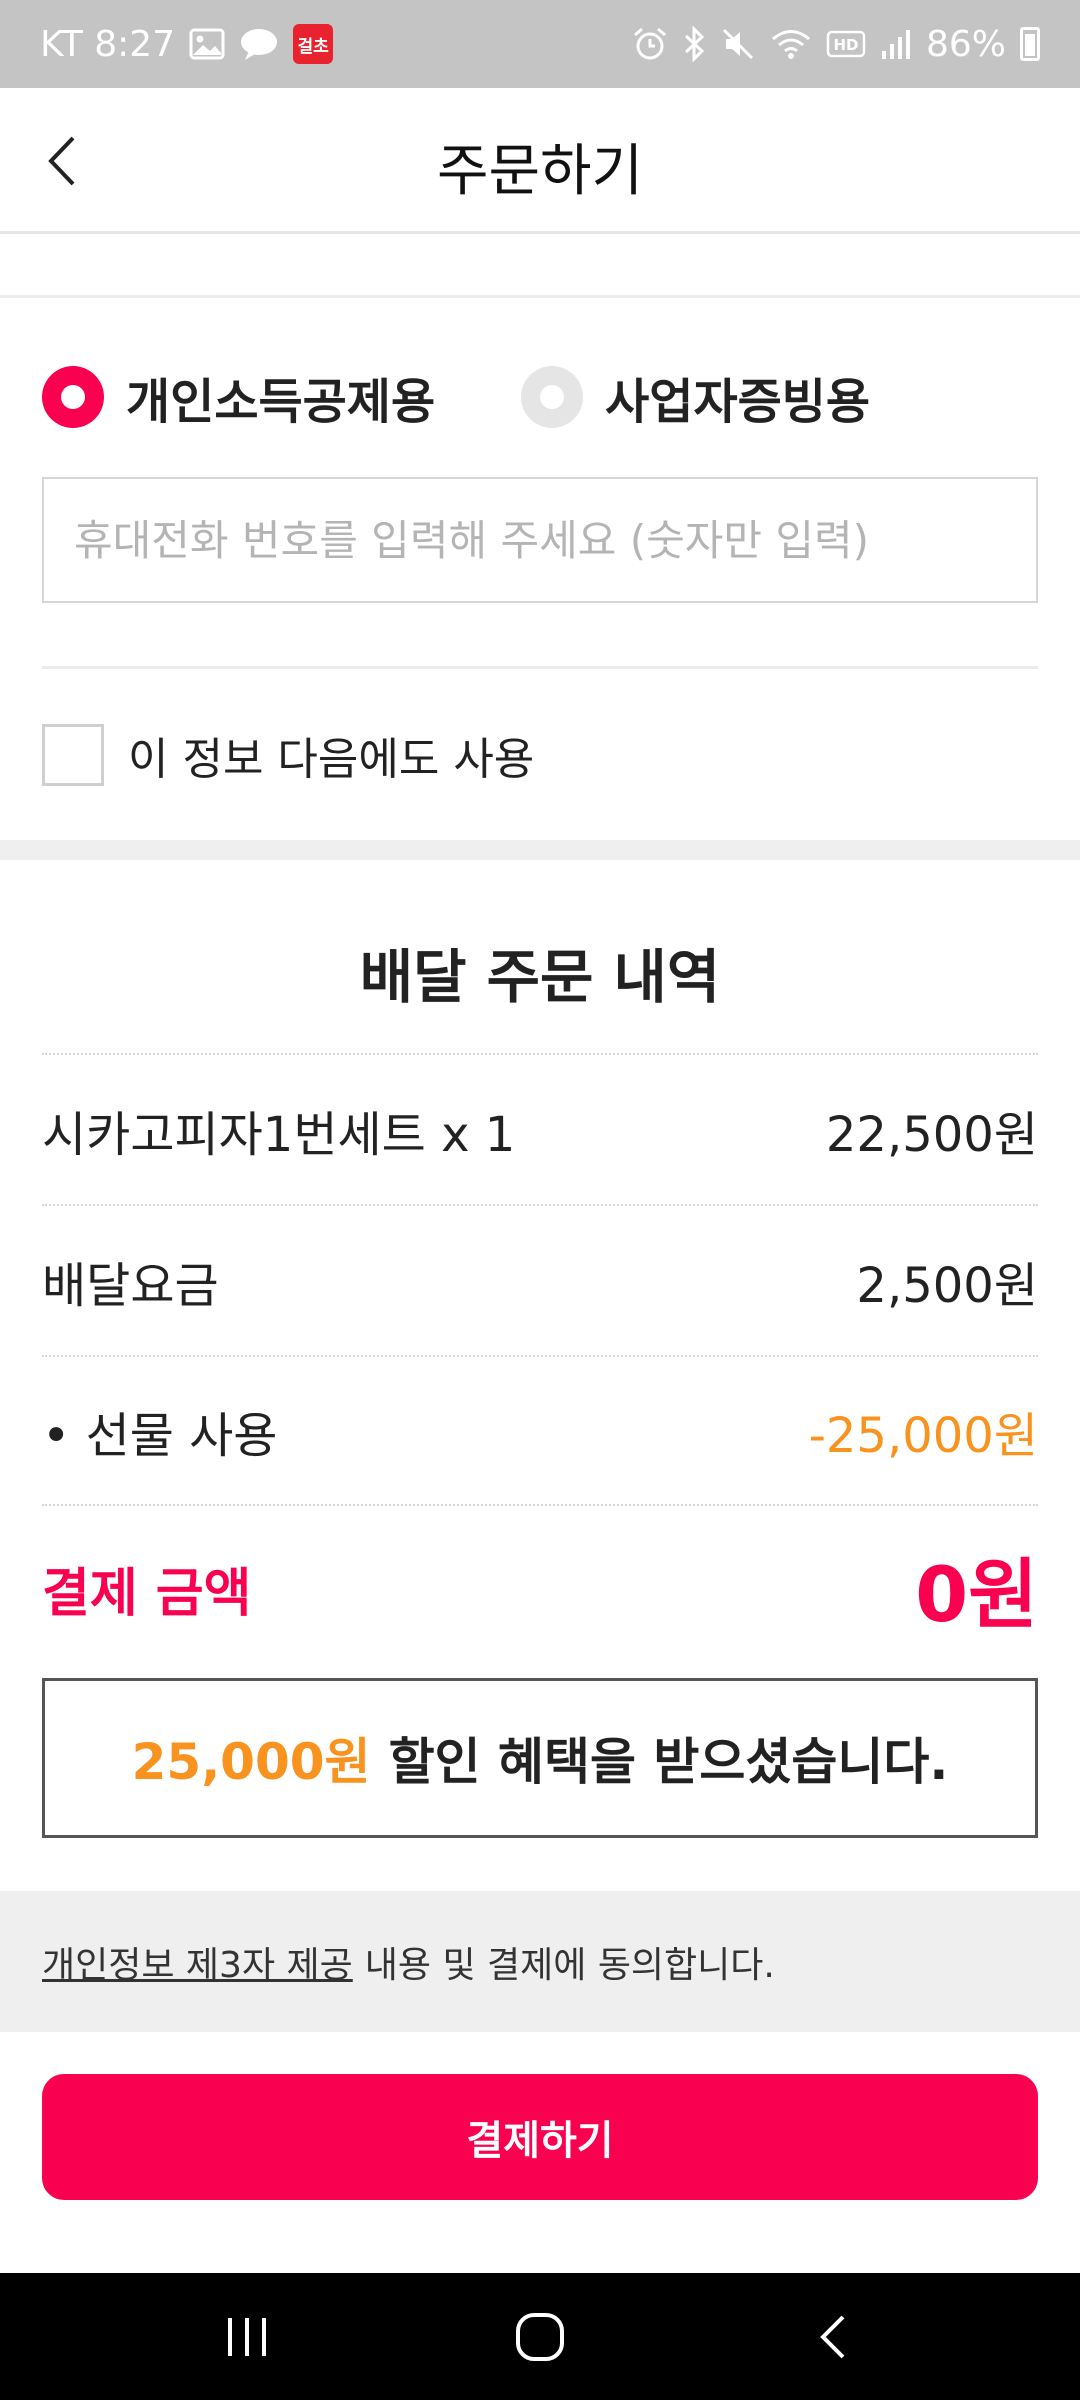  Describe the element at coordinates (540, 266) in the screenshot. I see `header-gap` at that location.